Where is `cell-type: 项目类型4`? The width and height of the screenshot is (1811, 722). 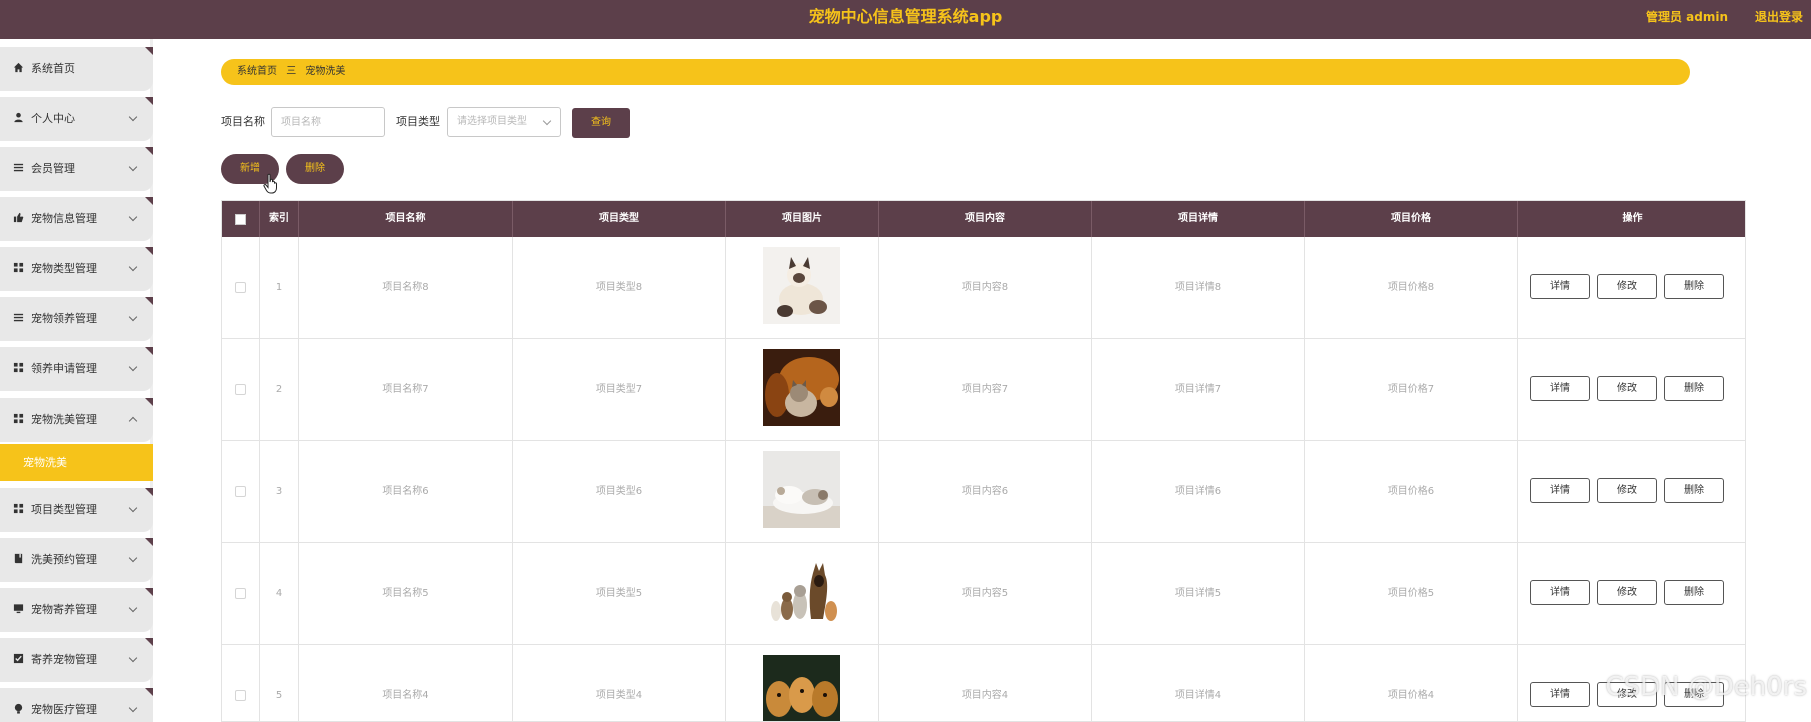 cell-type: 项目类型4 is located at coordinates (619, 683).